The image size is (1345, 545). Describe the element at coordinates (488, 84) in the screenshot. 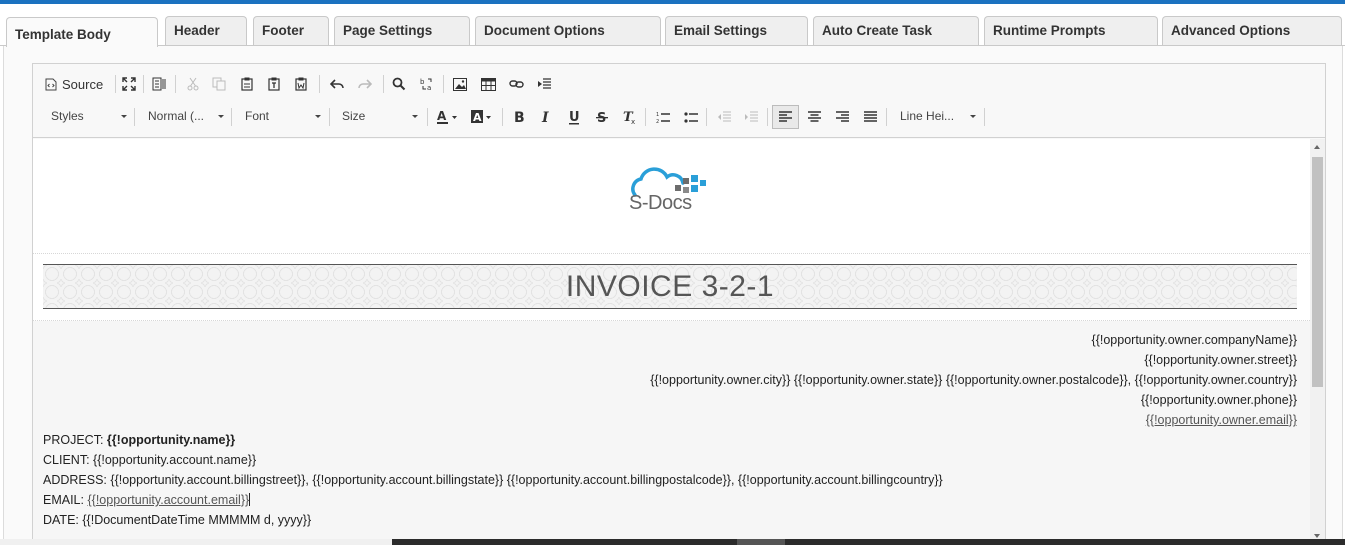

I see `table-button` at that location.